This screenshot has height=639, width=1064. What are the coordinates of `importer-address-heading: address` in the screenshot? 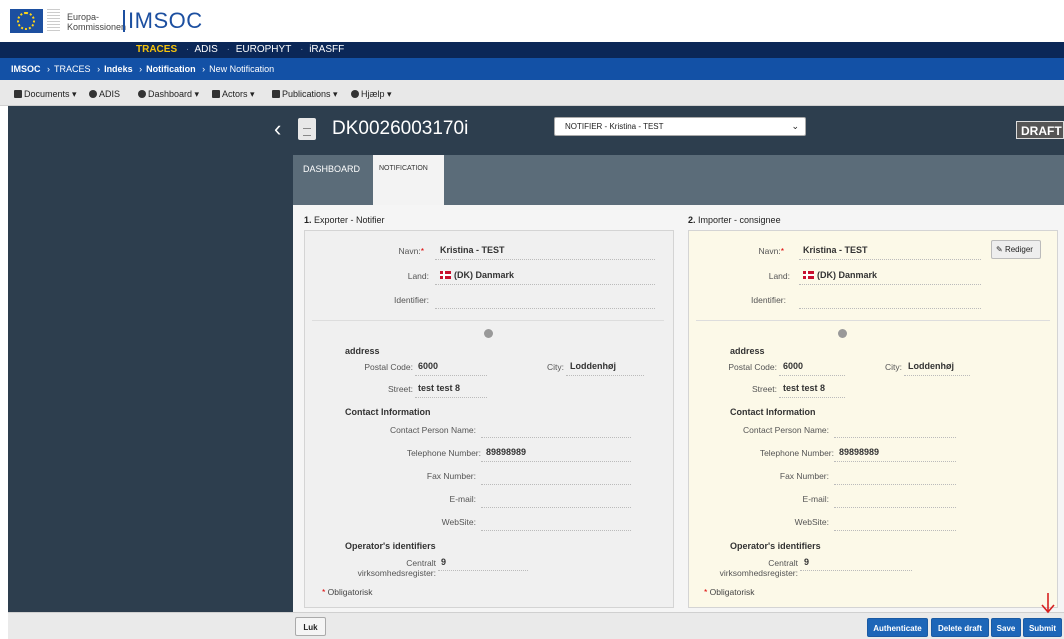 It's located at (747, 351).